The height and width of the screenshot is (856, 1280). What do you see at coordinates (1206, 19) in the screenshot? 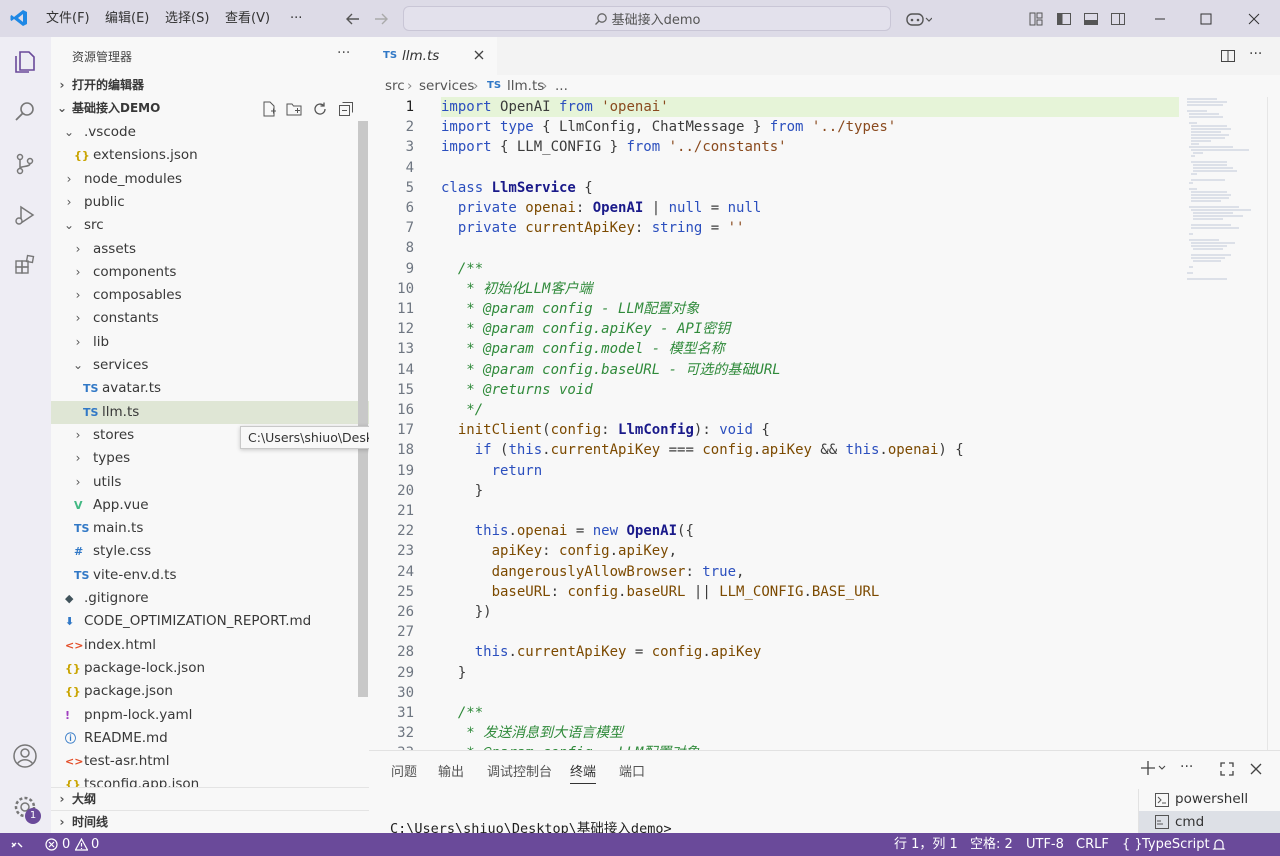
I see `maximize-icon` at bounding box center [1206, 19].